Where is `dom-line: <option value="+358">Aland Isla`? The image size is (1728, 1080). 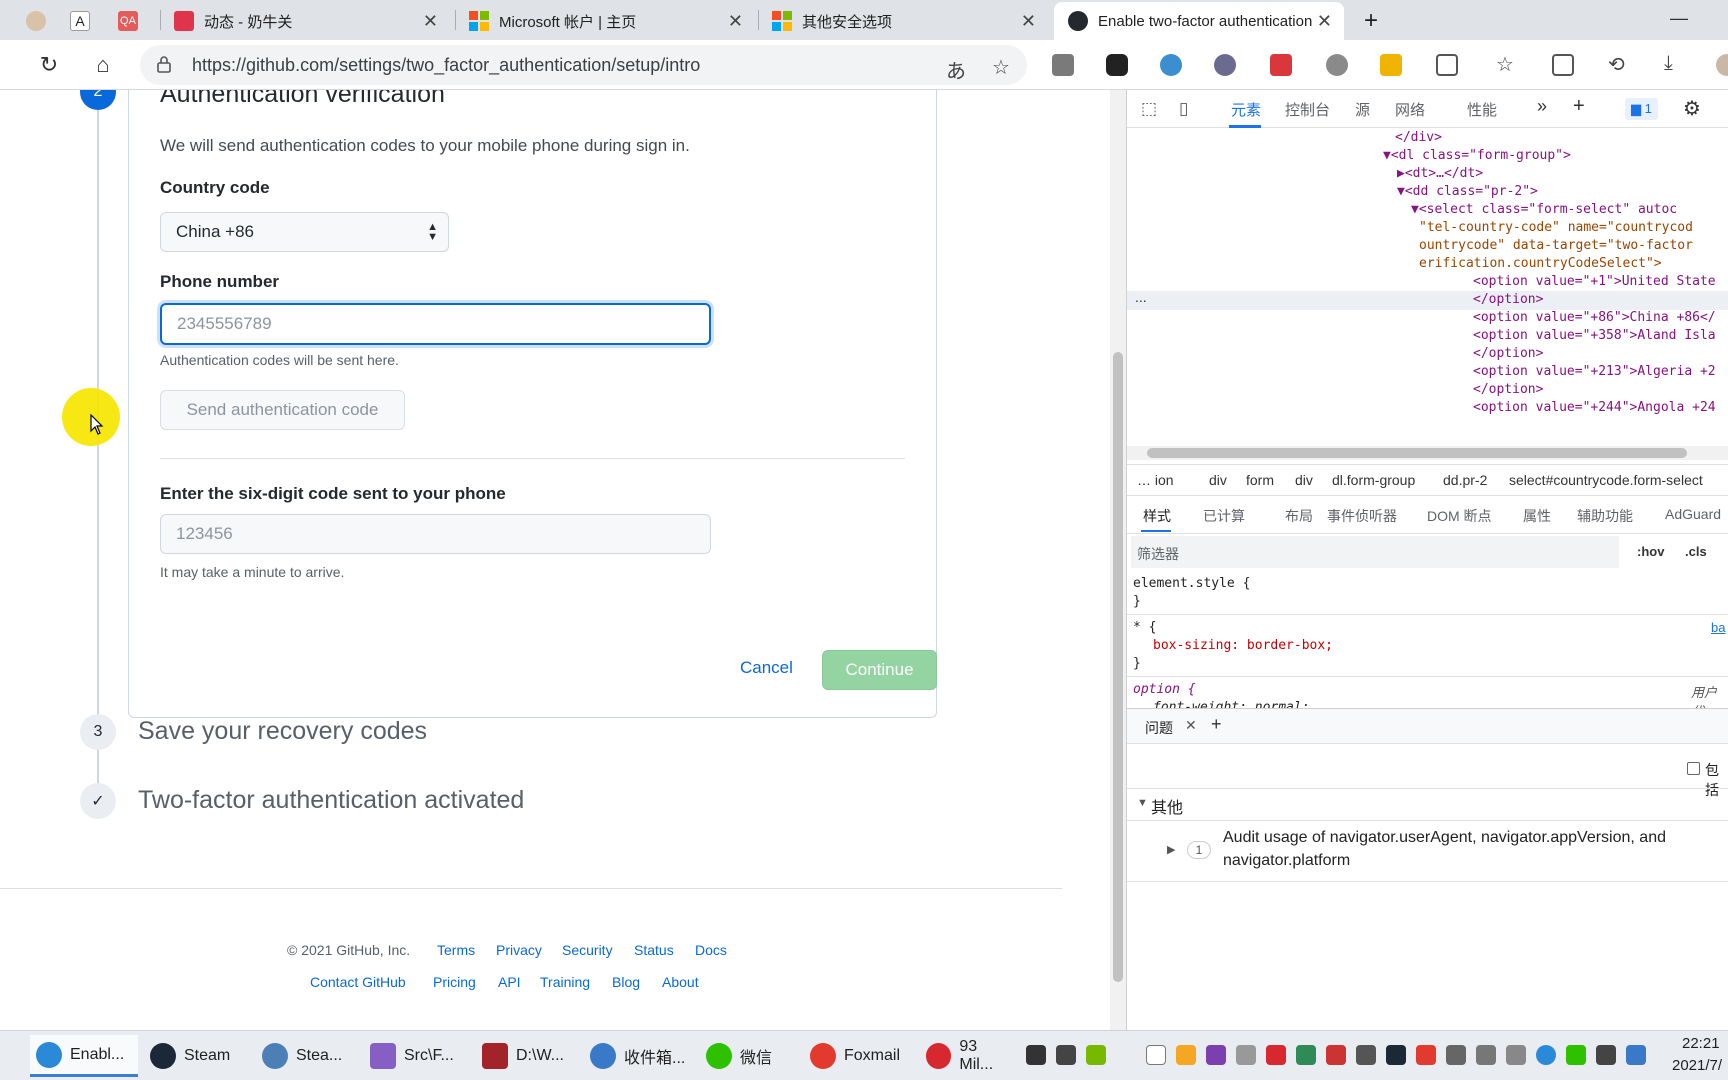 dom-line: <option value="+358">Aland Isla is located at coordinates (1594, 335).